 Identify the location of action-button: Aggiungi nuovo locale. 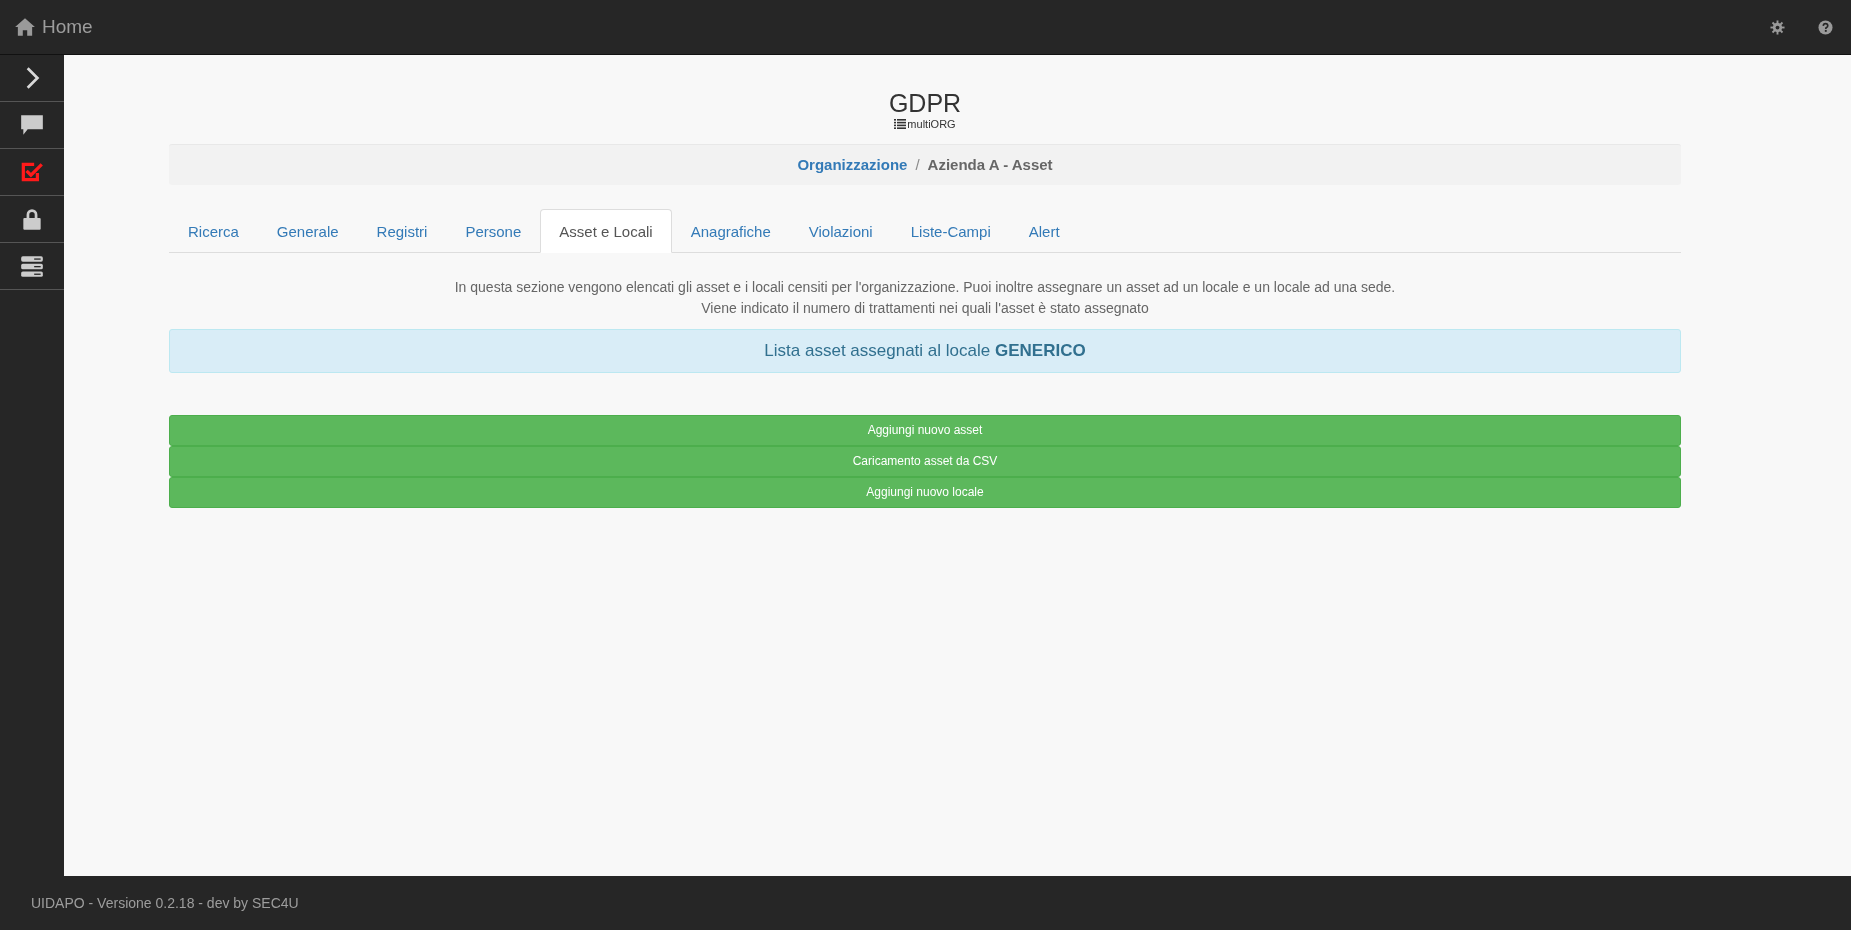
(925, 492).